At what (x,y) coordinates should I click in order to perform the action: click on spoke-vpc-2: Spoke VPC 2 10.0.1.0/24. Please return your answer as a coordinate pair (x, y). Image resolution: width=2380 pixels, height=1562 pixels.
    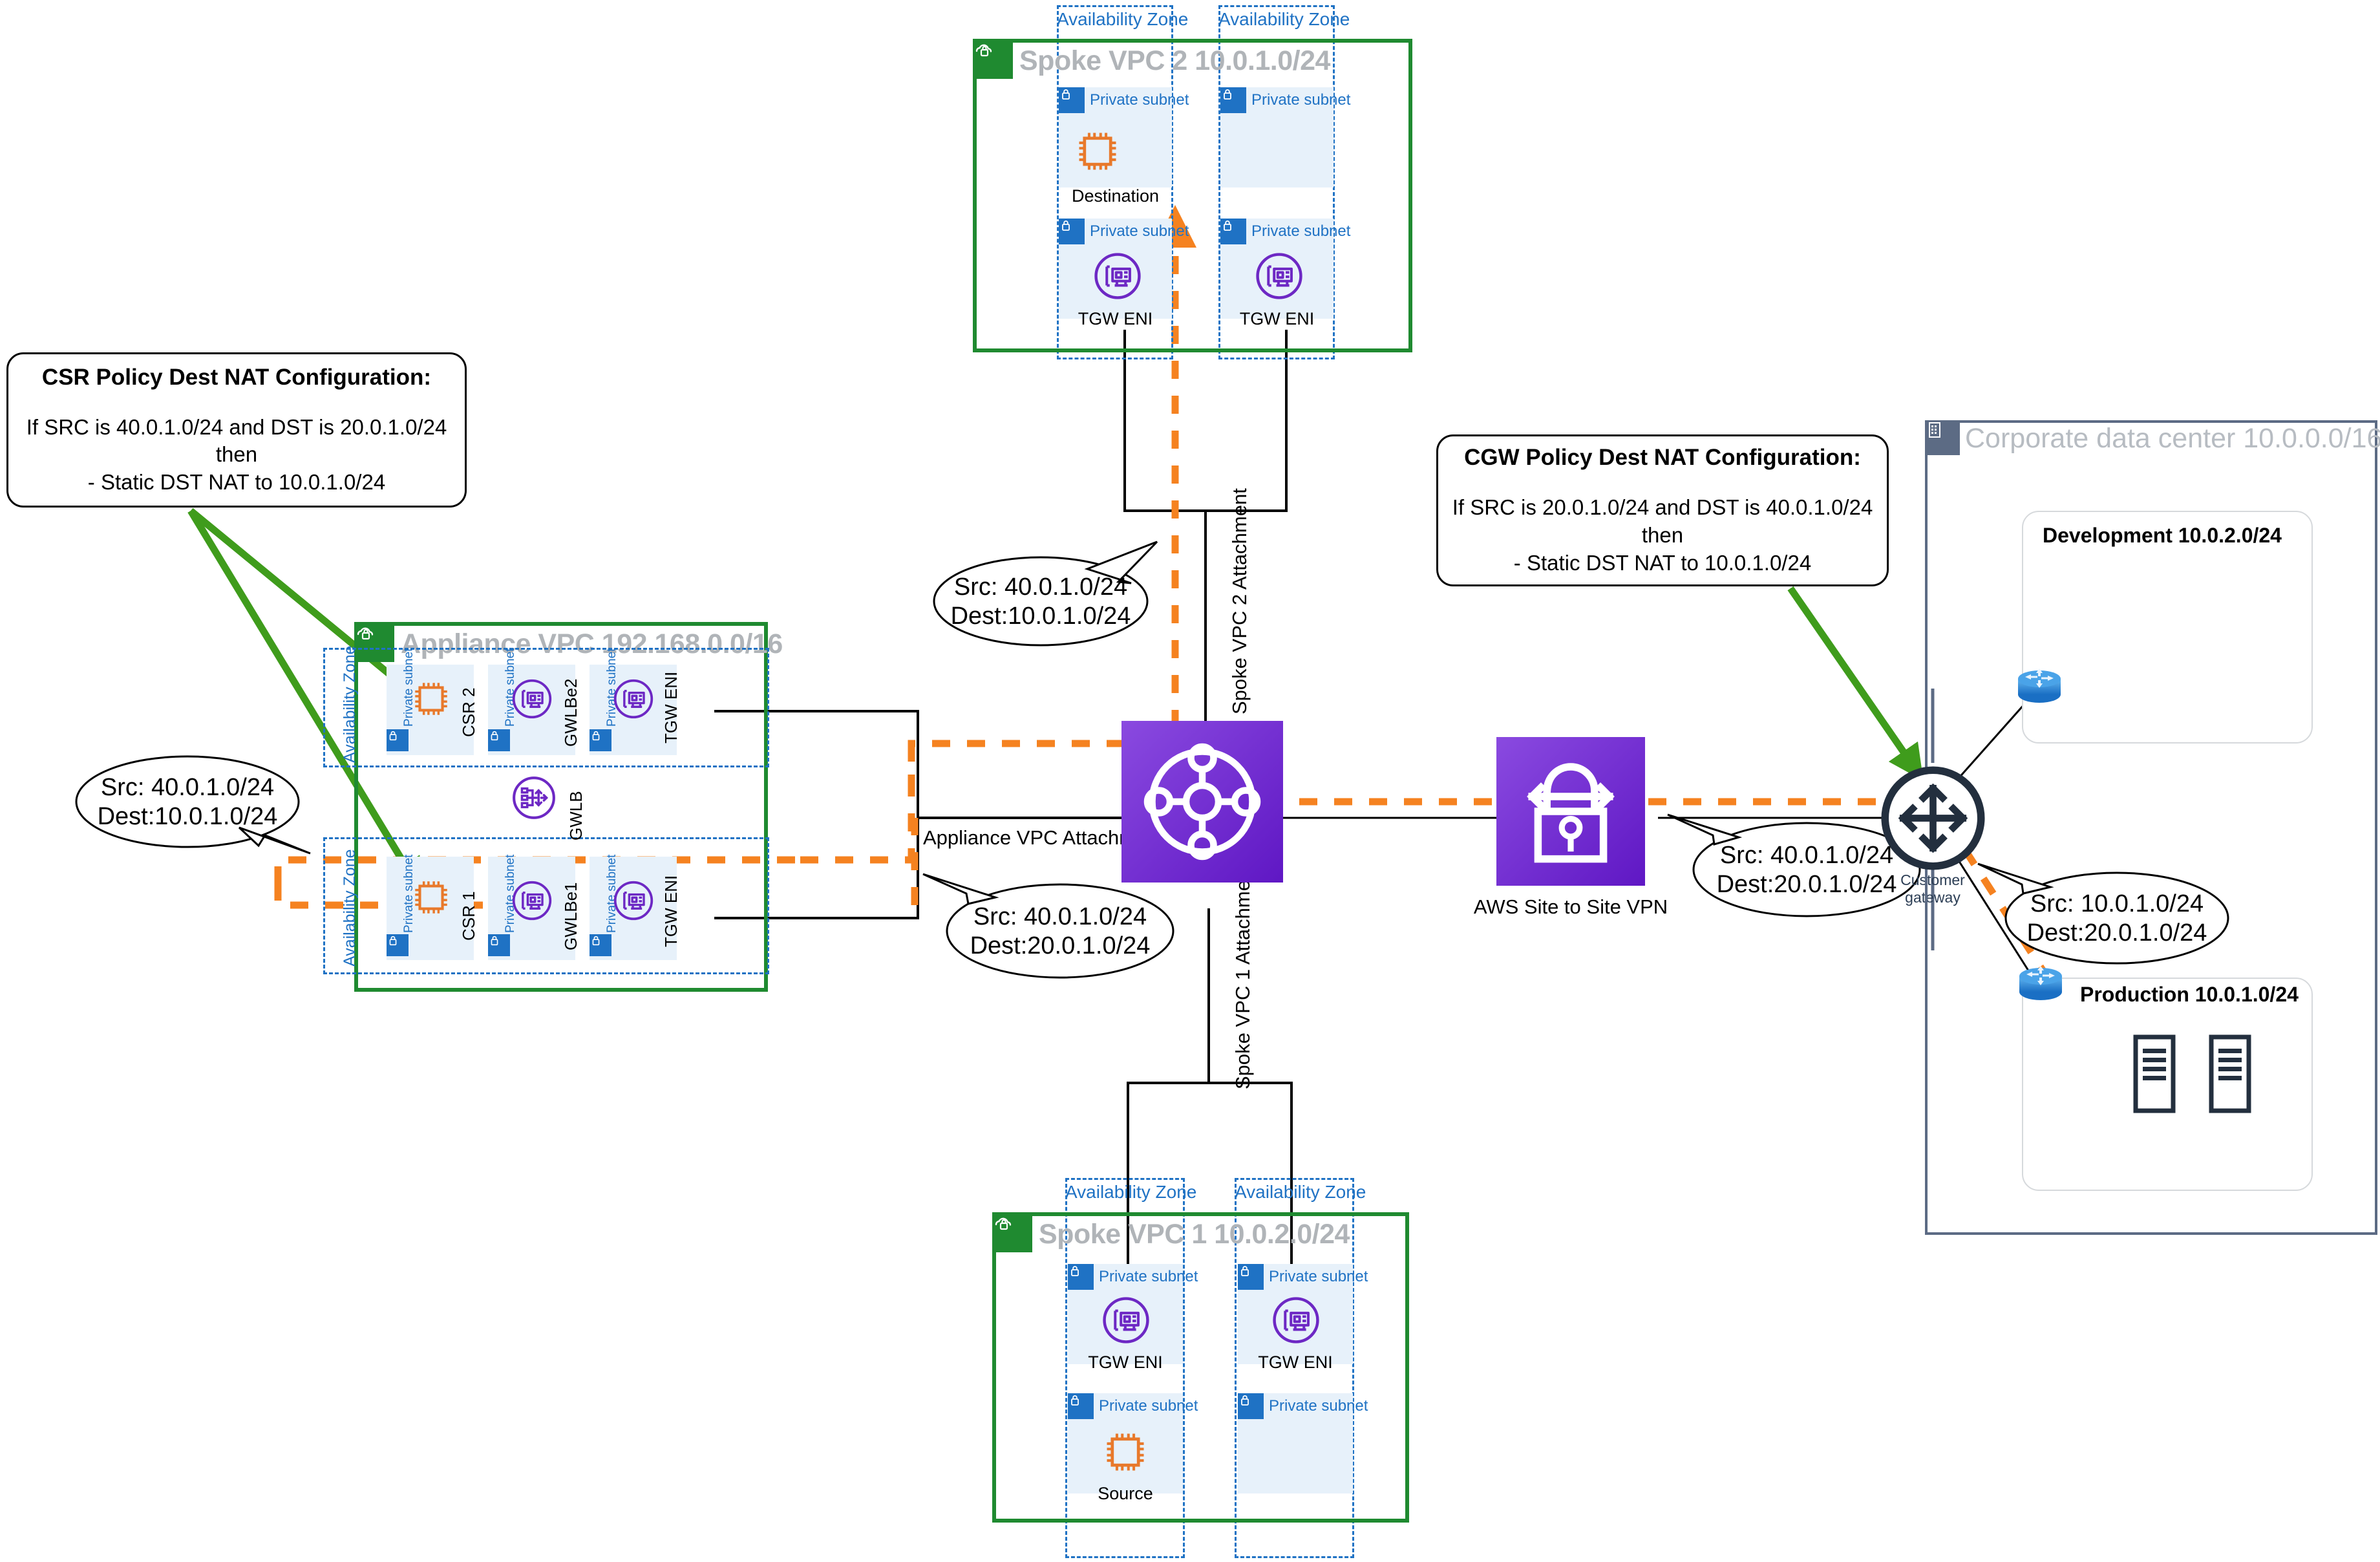
    Looking at the image, I should click on (1192, 196).